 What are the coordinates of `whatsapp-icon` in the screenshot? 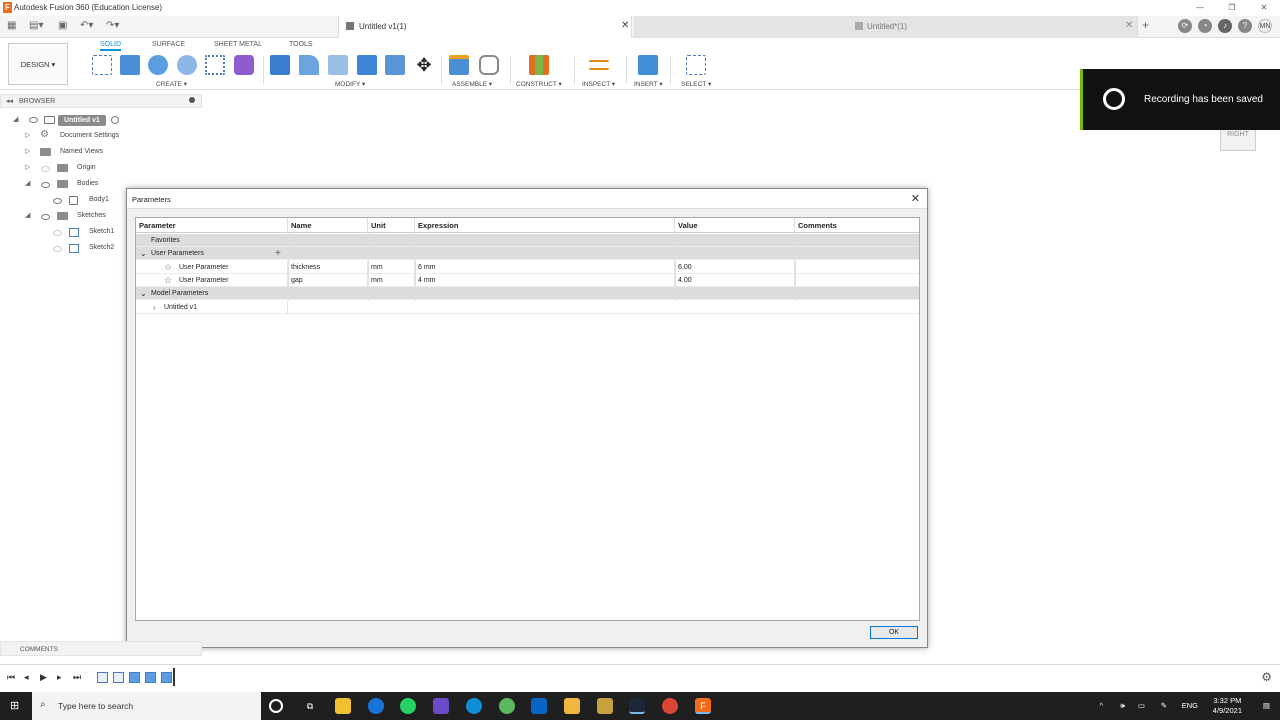 It's located at (408, 706).